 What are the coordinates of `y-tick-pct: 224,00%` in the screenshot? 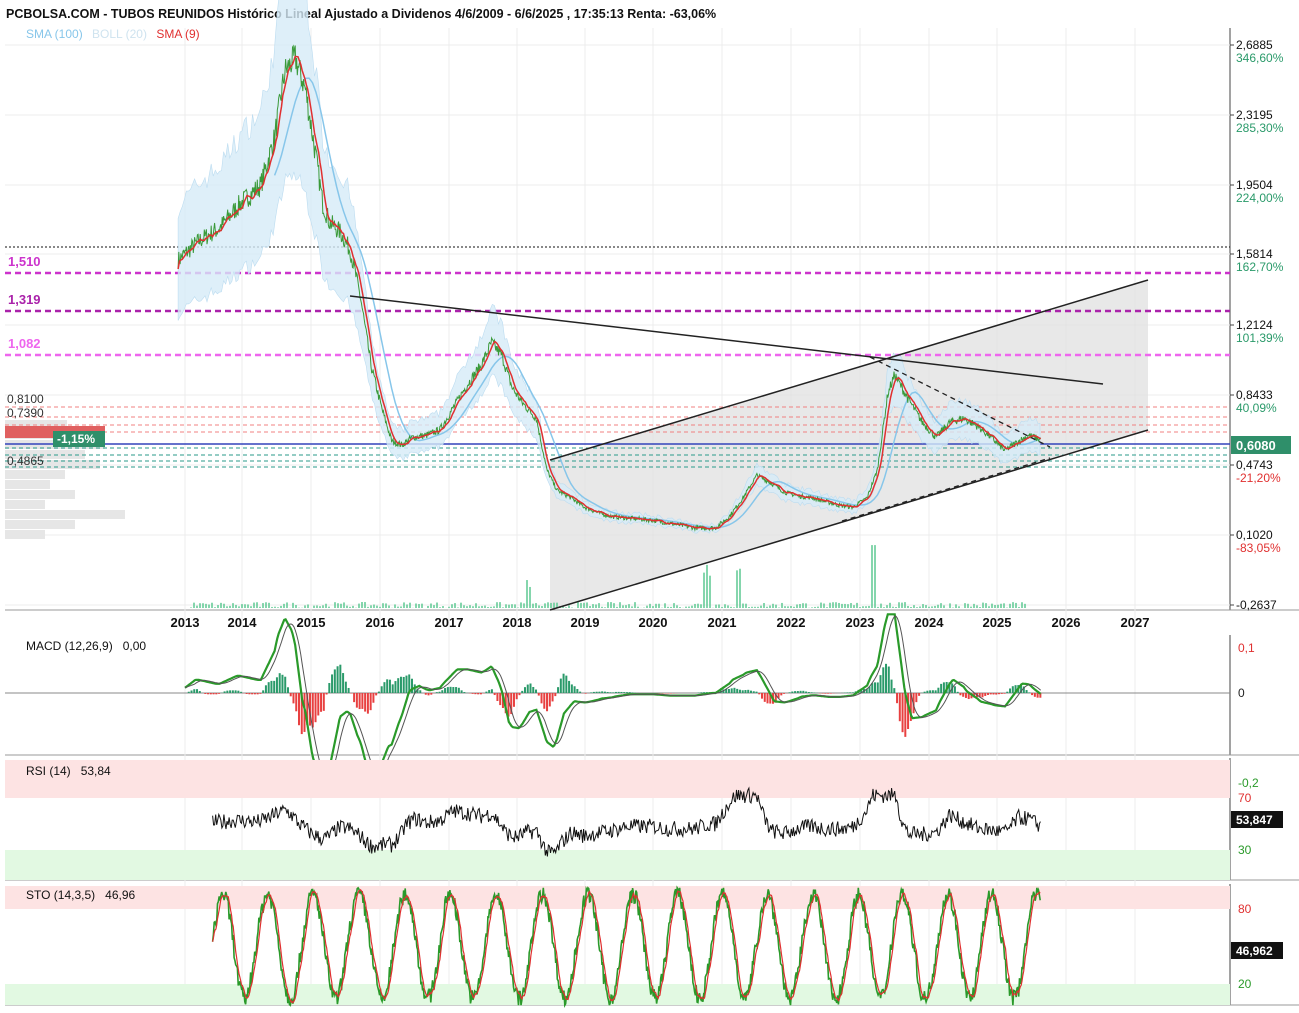 It's located at (1260, 198).